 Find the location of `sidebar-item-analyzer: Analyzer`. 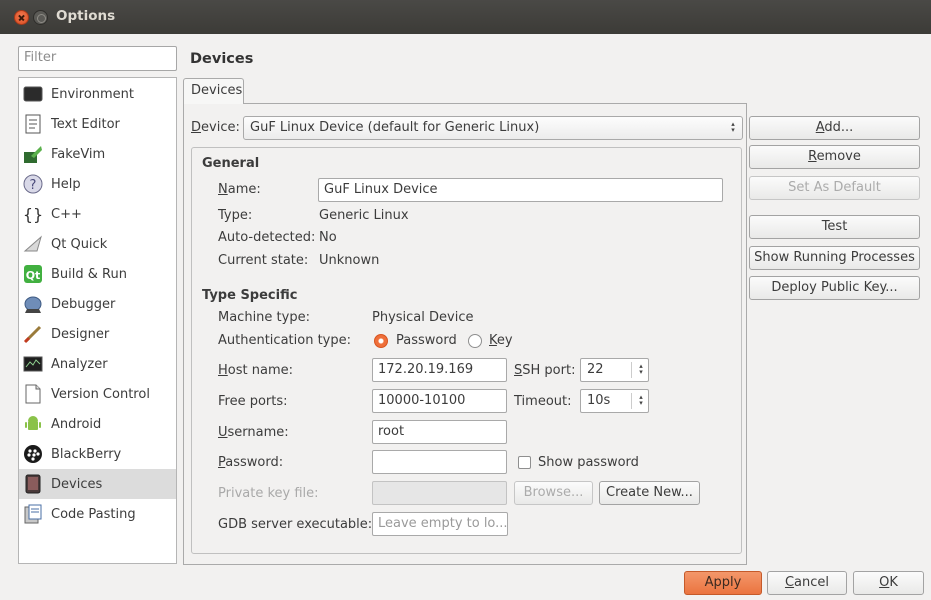

sidebar-item-analyzer: Analyzer is located at coordinates (97, 364).